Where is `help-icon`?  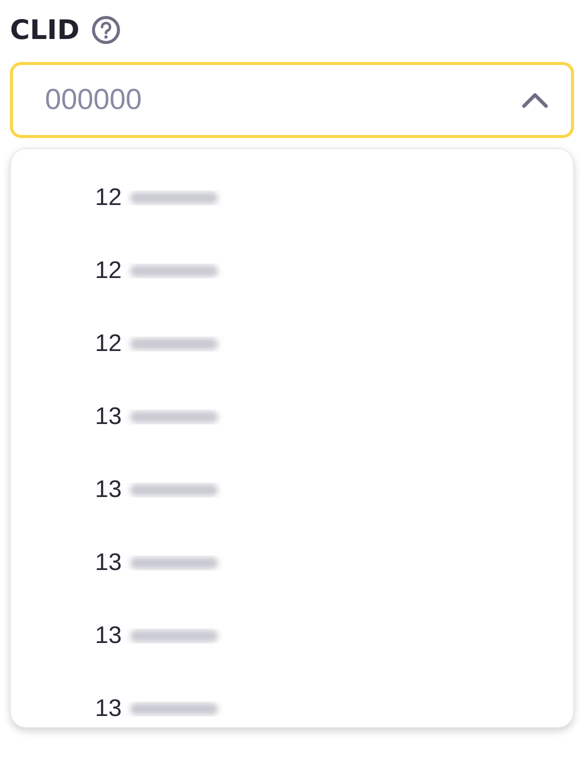
help-icon is located at coordinates (106, 30).